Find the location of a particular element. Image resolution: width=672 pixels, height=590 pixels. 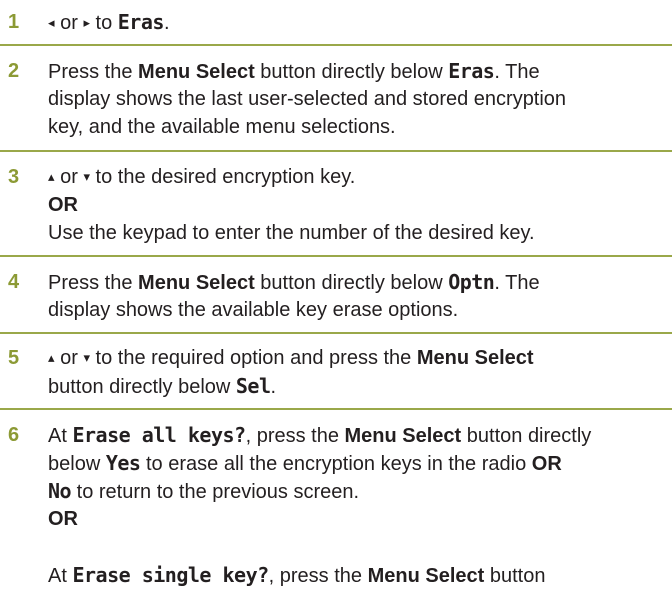

display-text: Erase all keys? is located at coordinates (159, 435).